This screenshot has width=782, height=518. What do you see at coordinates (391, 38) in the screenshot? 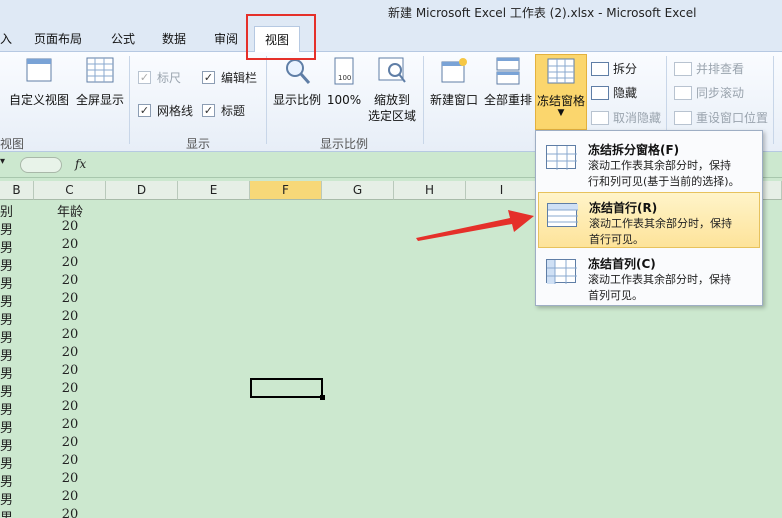
I see `ribbon-tabs: 入 页面布局 公式 数据 审阅 视图` at bounding box center [391, 38].